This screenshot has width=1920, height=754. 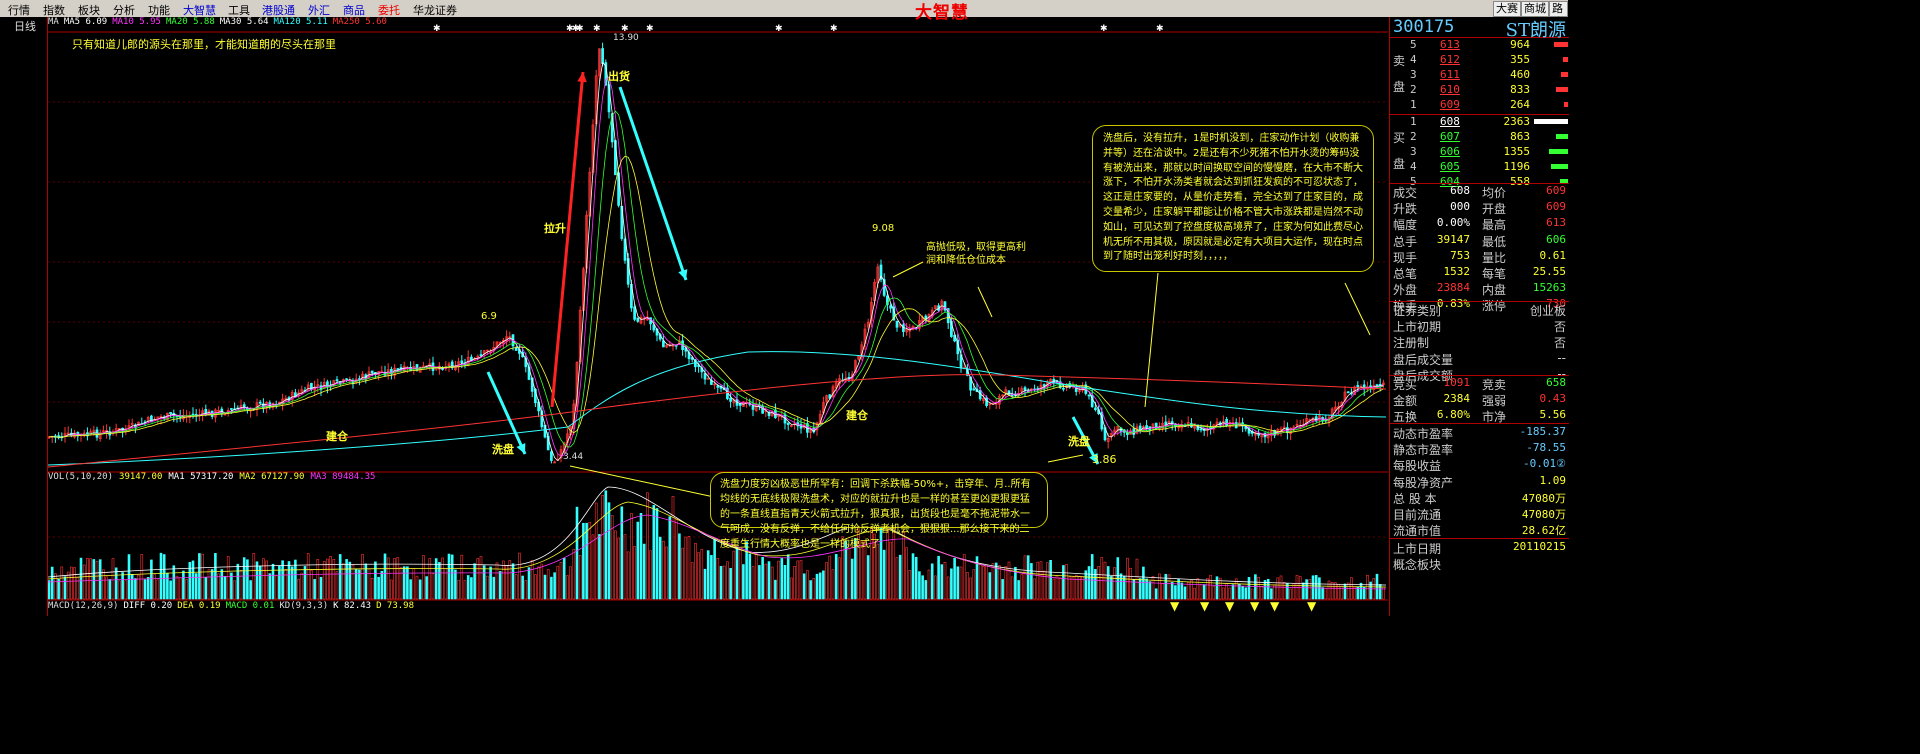 I want to click on contest-button: 大赛, so click(x=1507, y=9).